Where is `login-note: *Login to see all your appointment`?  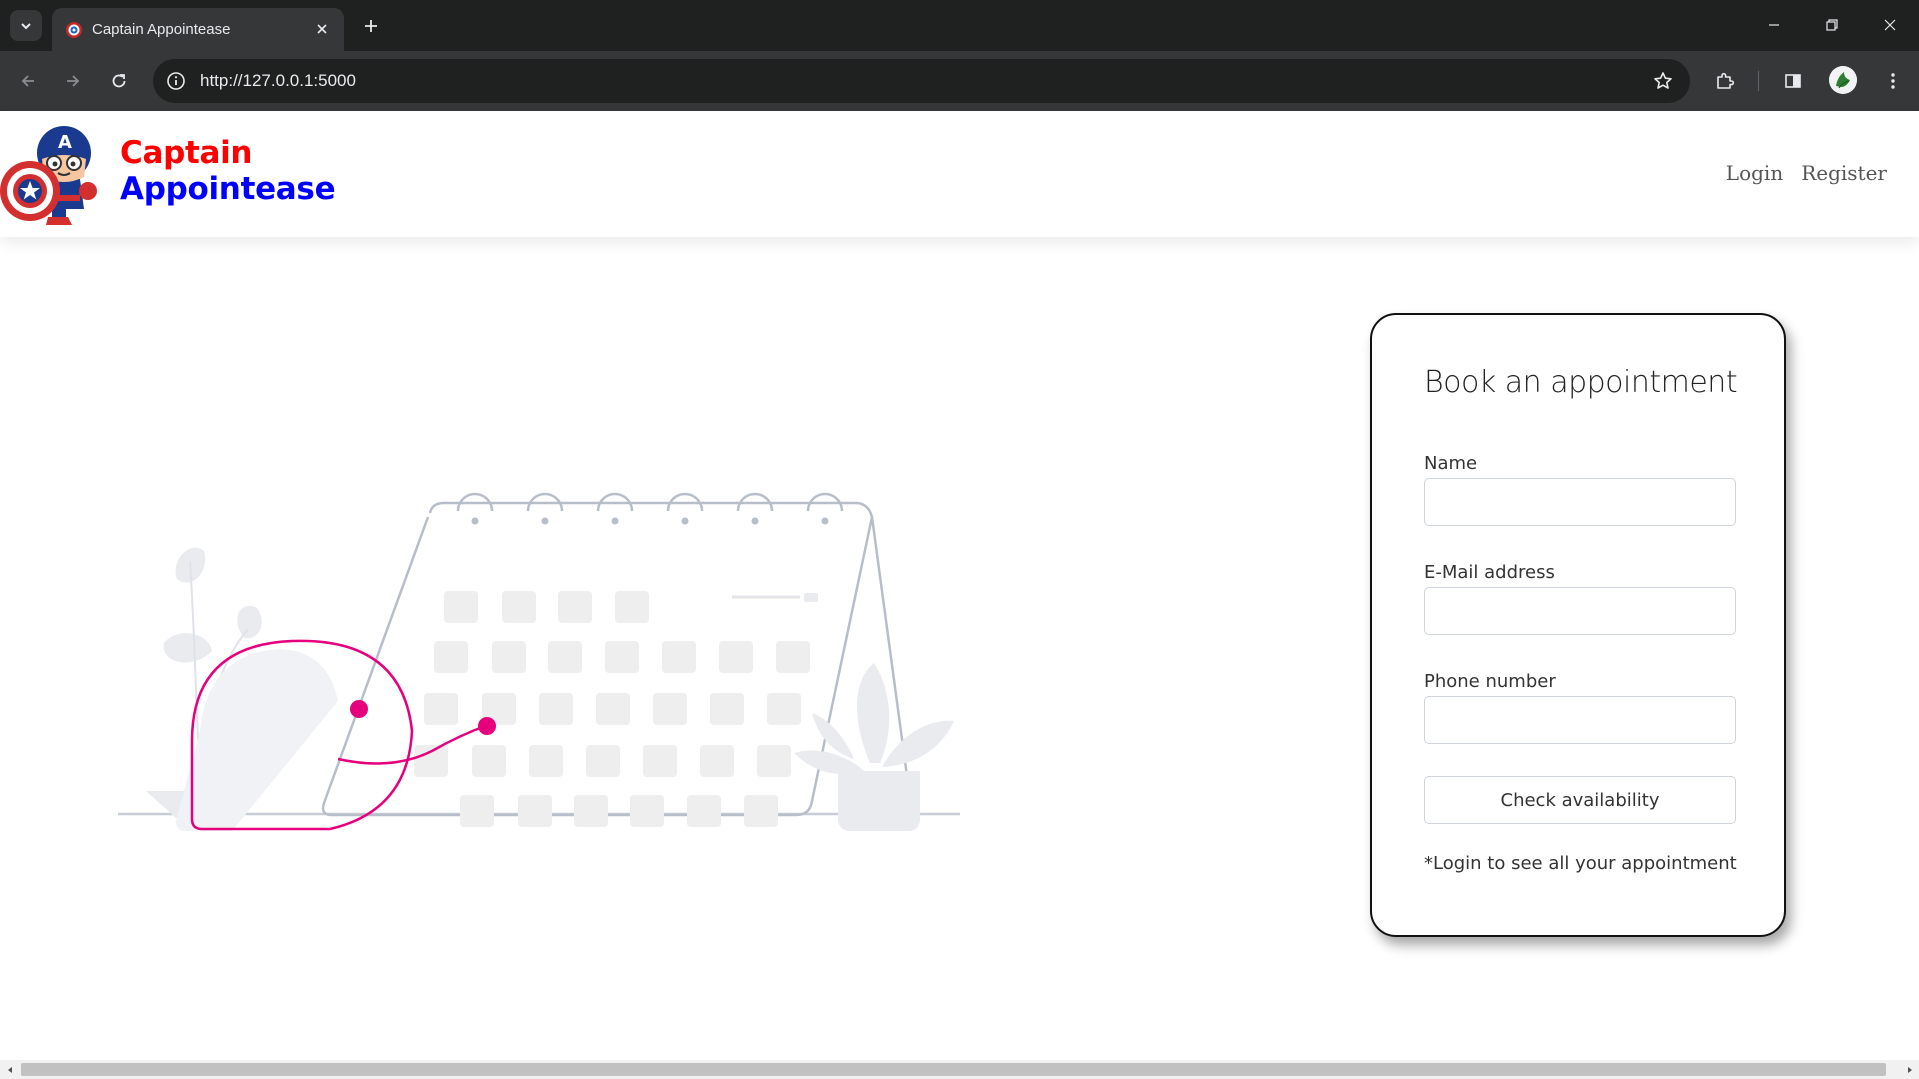
login-note: *Login to see all your appointment is located at coordinates (1580, 863).